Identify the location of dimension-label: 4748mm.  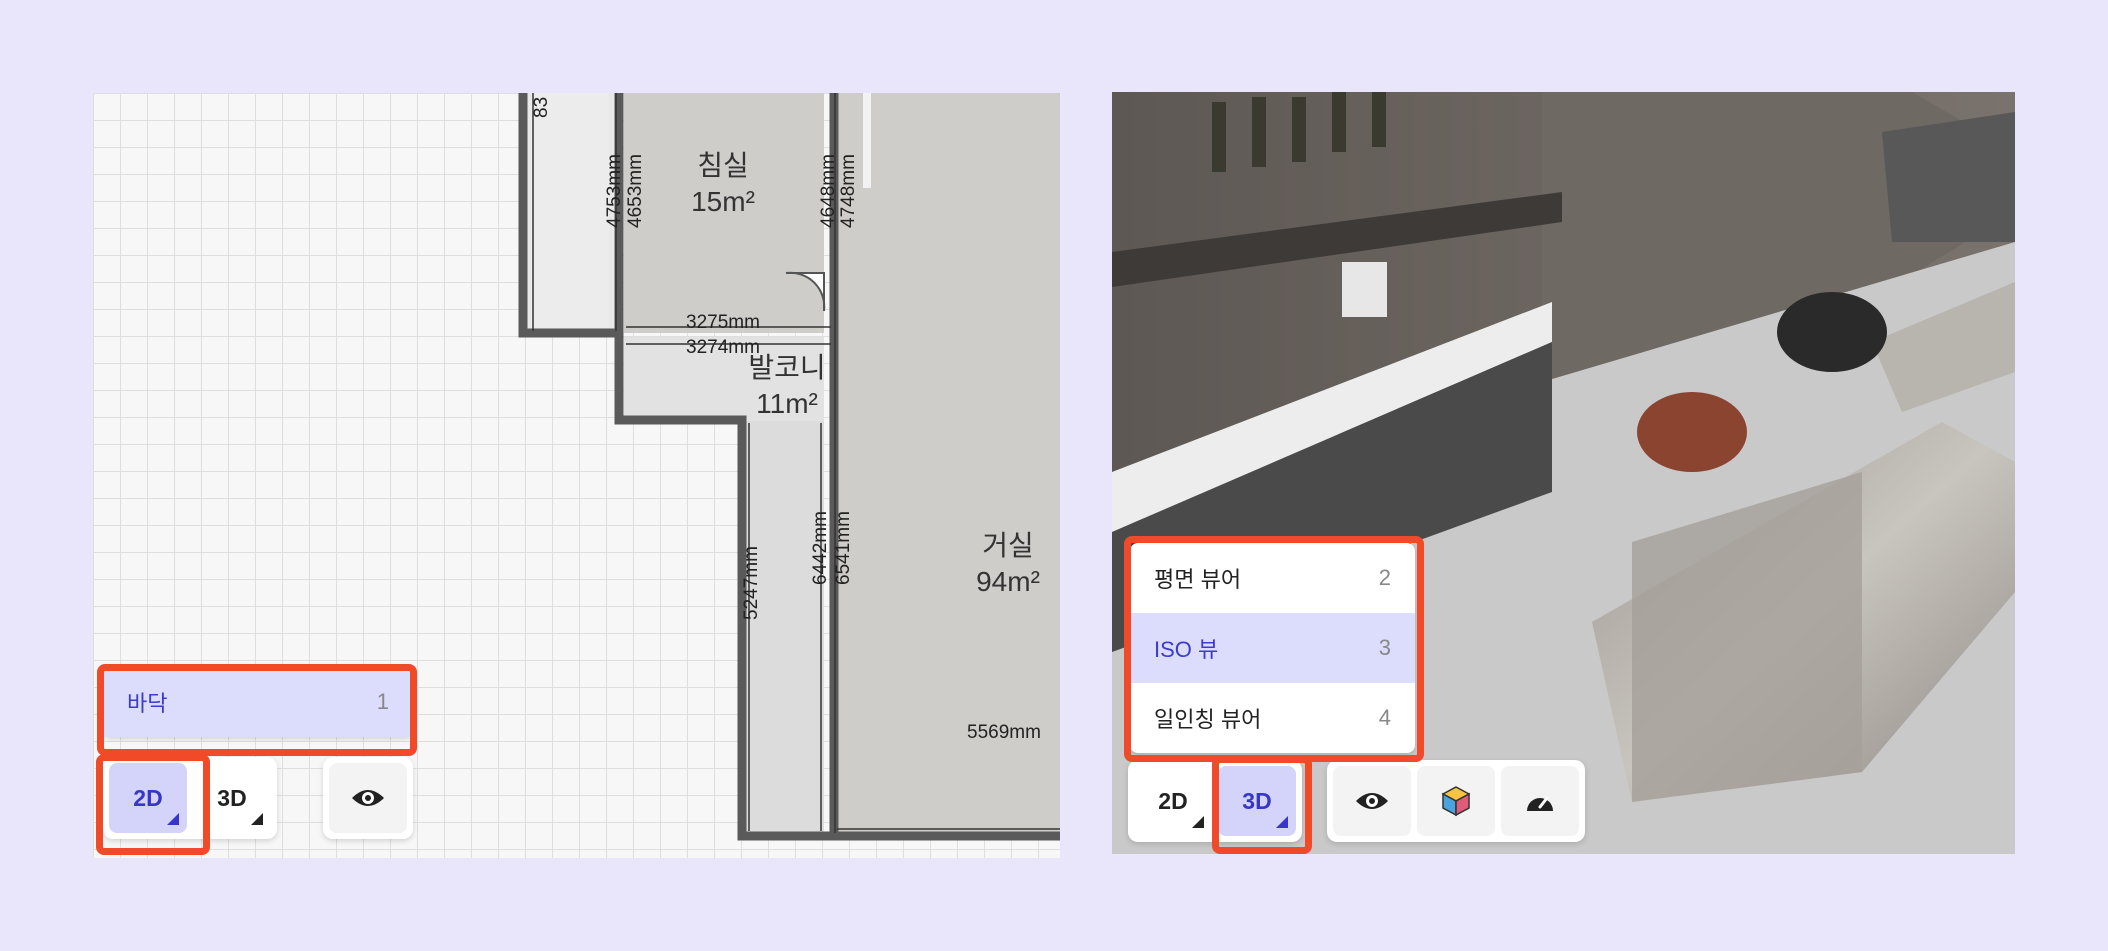
(848, 191).